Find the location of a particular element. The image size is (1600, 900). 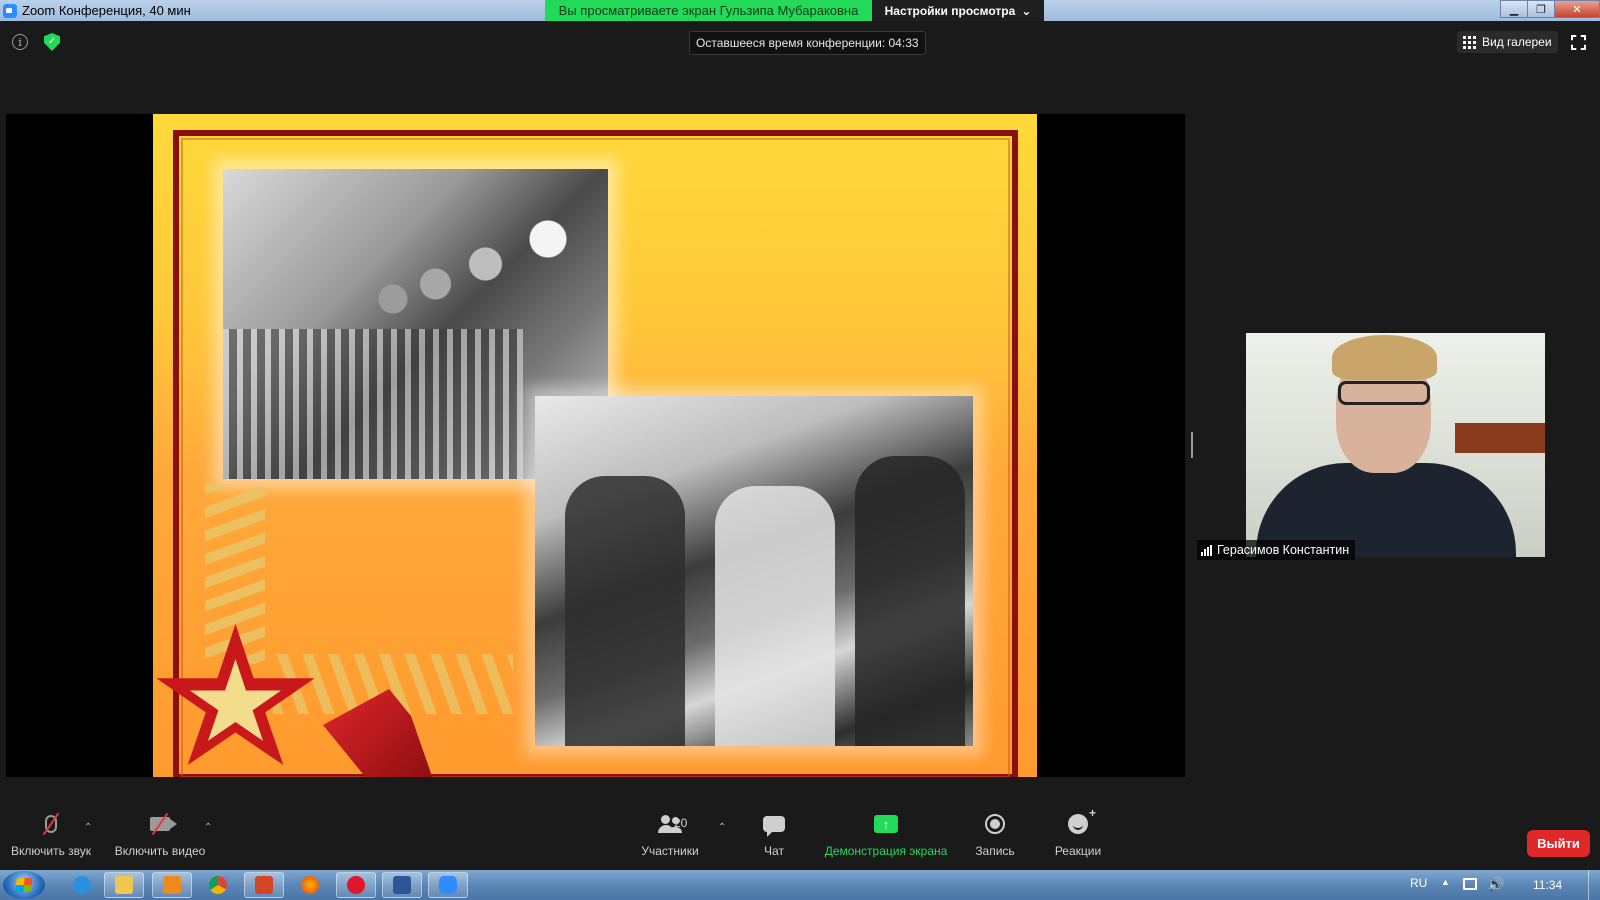

gallery-view-label: Вид галереи is located at coordinates (1517, 42).